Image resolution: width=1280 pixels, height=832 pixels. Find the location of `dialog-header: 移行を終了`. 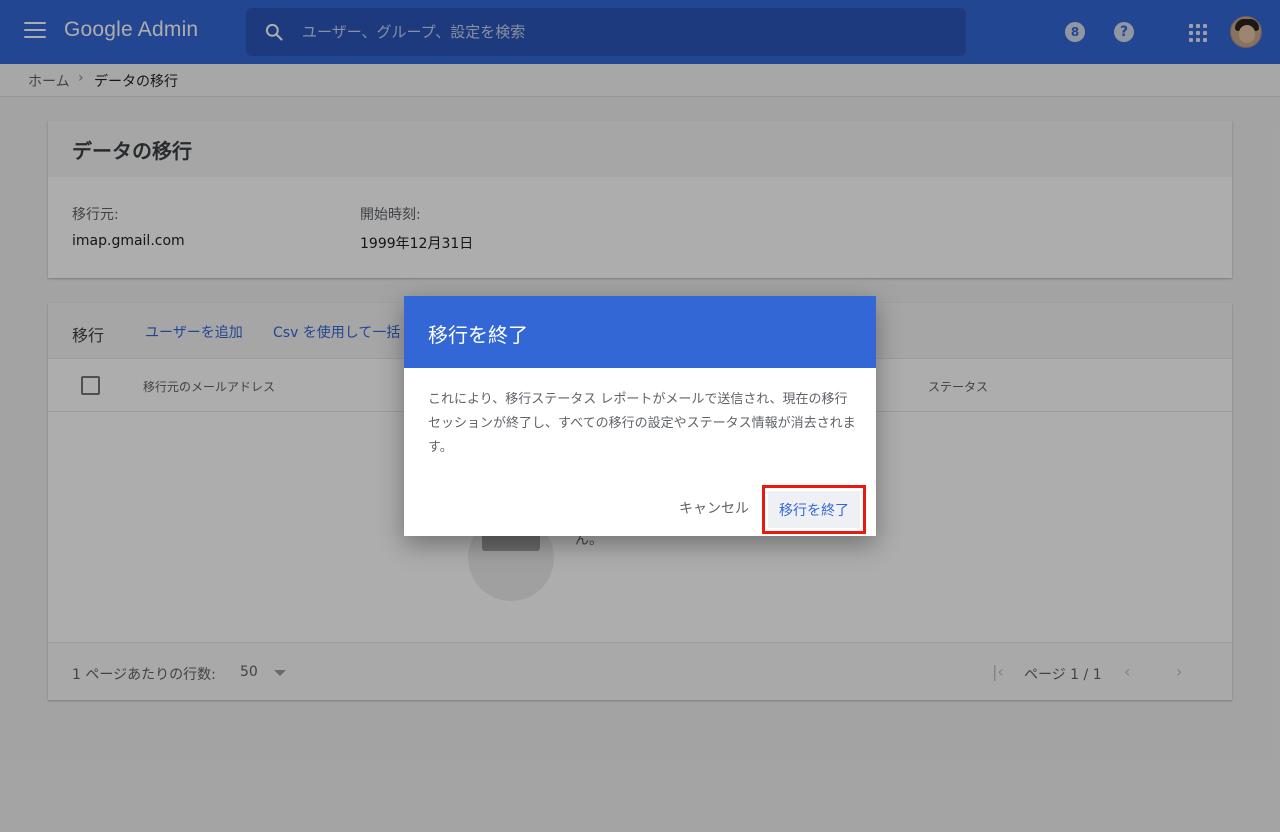

dialog-header: 移行を終了 is located at coordinates (640, 332).